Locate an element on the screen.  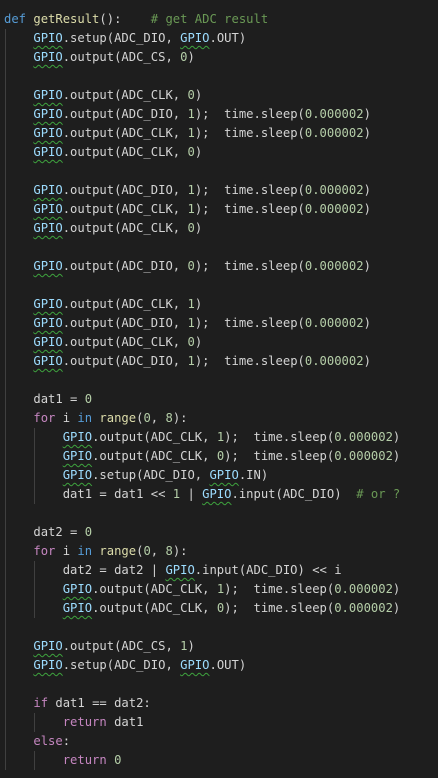
code-line: dat1 = 0 is located at coordinates (219, 399).